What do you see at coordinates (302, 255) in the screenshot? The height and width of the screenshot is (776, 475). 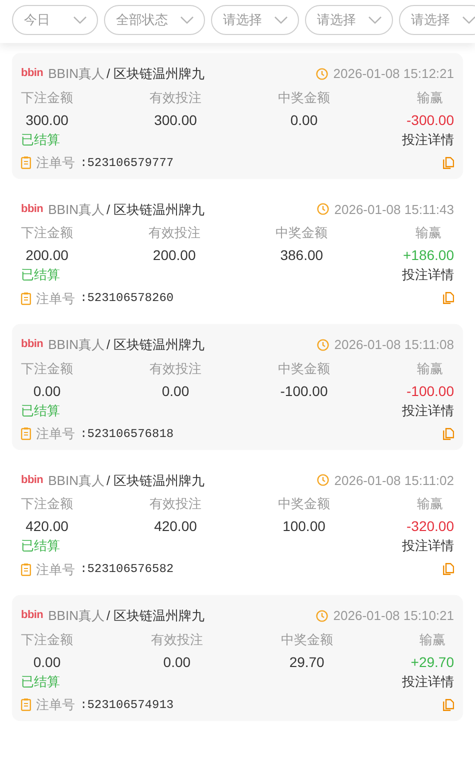 I see `amount-value: 386.00` at bounding box center [302, 255].